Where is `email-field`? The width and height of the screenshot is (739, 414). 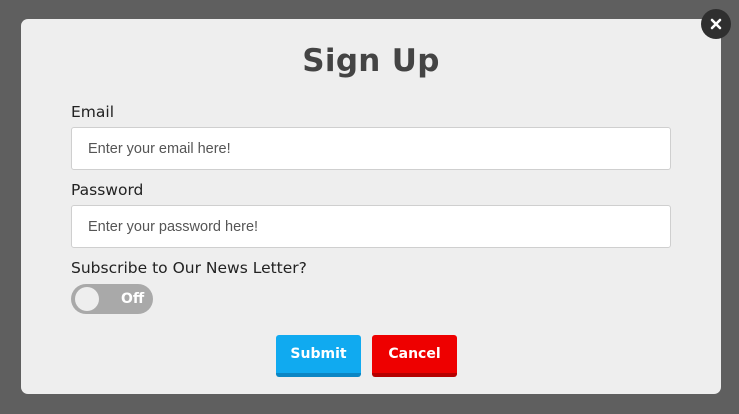
email-field is located at coordinates (371, 148).